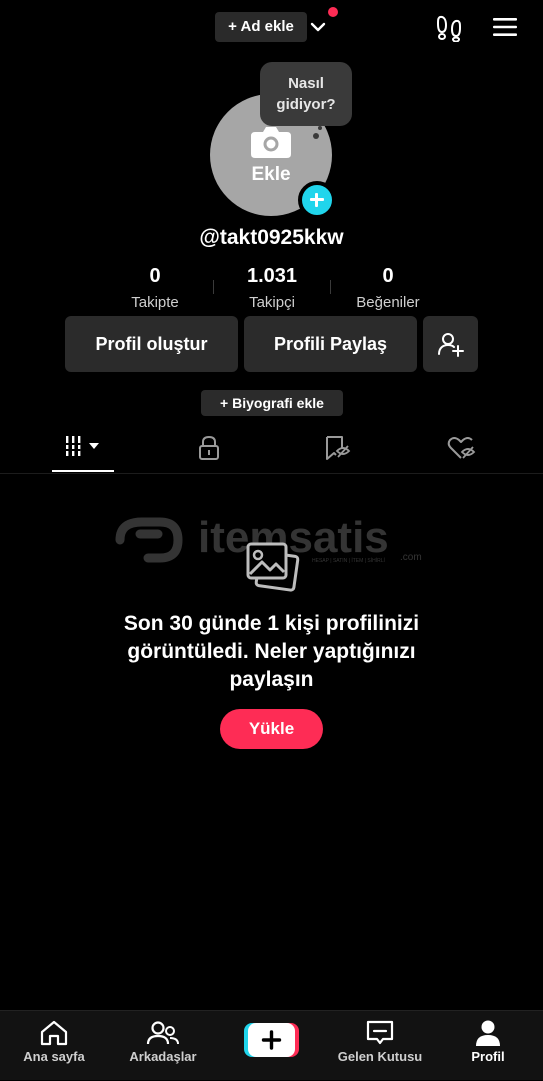  What do you see at coordinates (261, 27) in the screenshot?
I see `add-name-button: + Ad ekle` at bounding box center [261, 27].